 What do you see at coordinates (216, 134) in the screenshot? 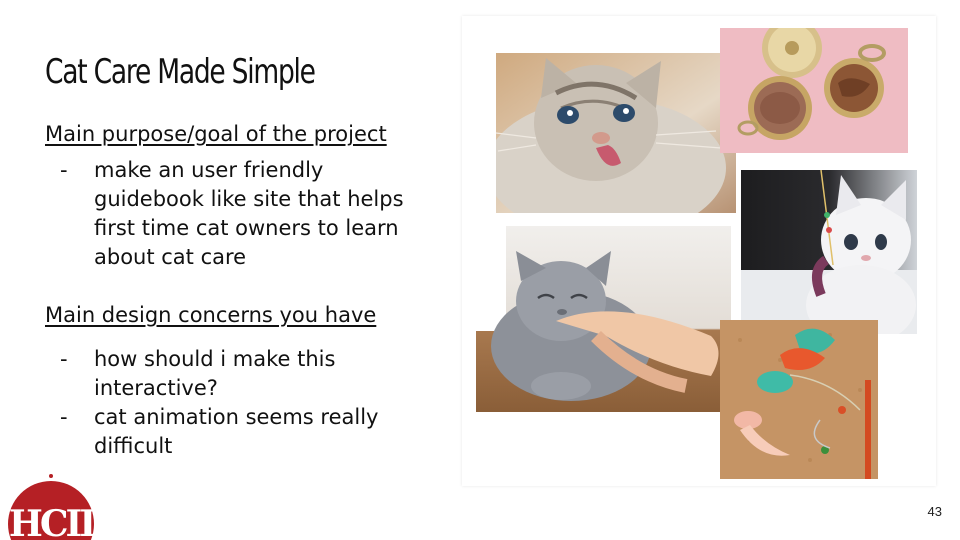
I see `section-heading-purpose: Main purpose/goal of the project` at bounding box center [216, 134].